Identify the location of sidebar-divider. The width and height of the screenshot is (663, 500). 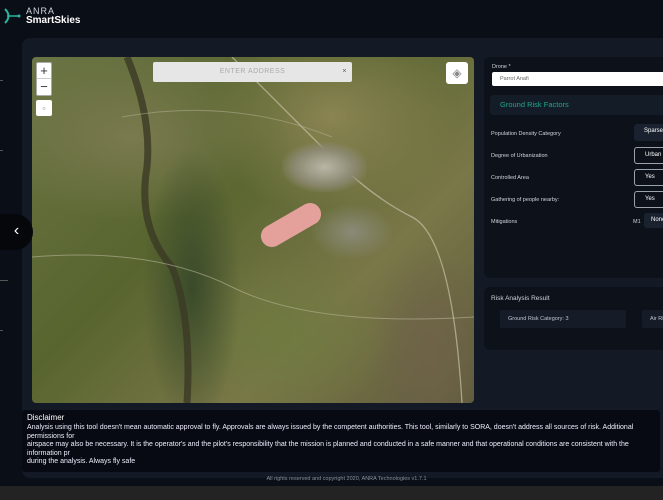
(4, 280).